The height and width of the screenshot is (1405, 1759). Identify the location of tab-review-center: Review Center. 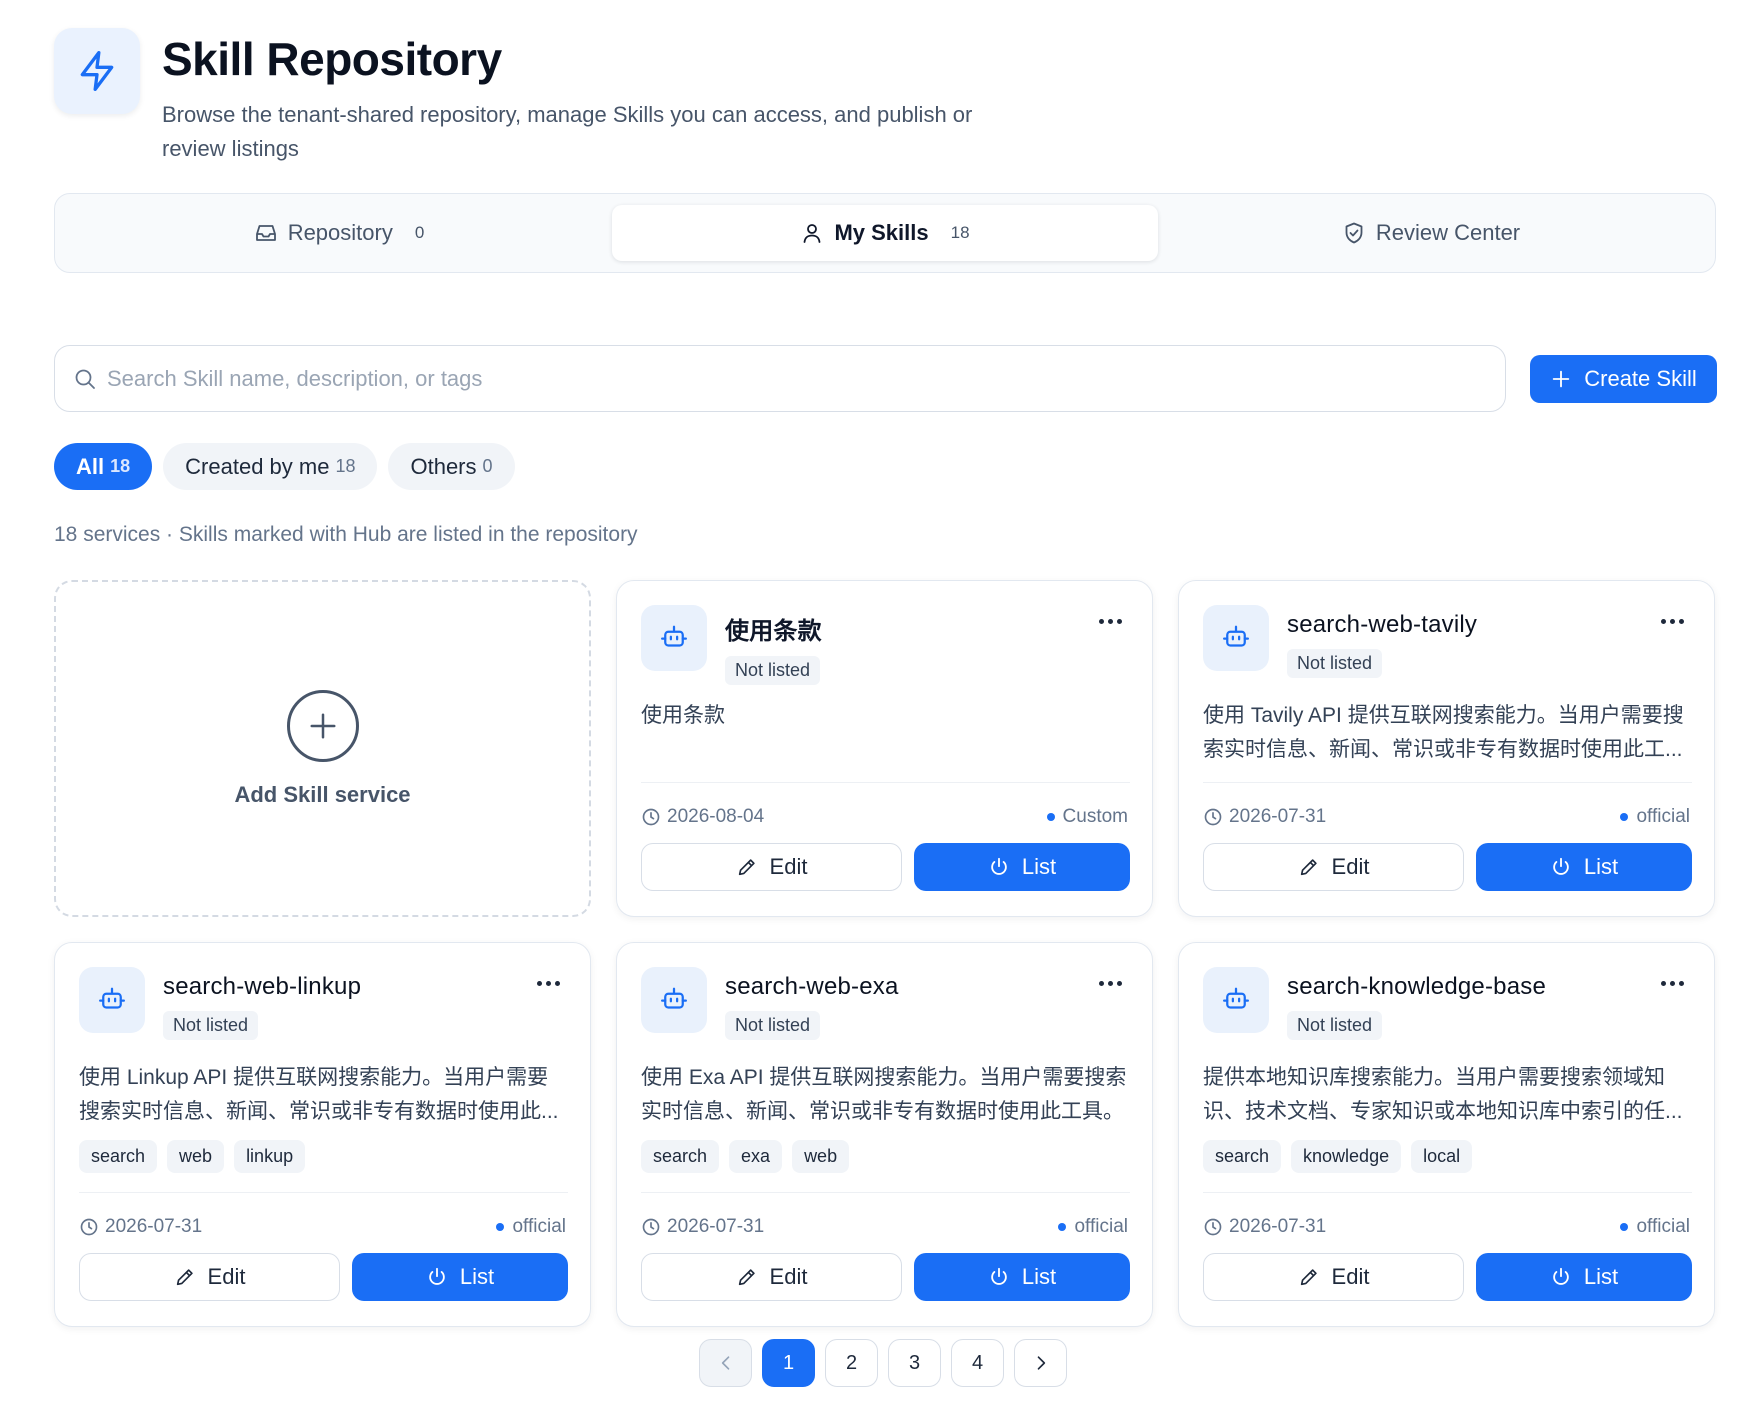
(1431, 233).